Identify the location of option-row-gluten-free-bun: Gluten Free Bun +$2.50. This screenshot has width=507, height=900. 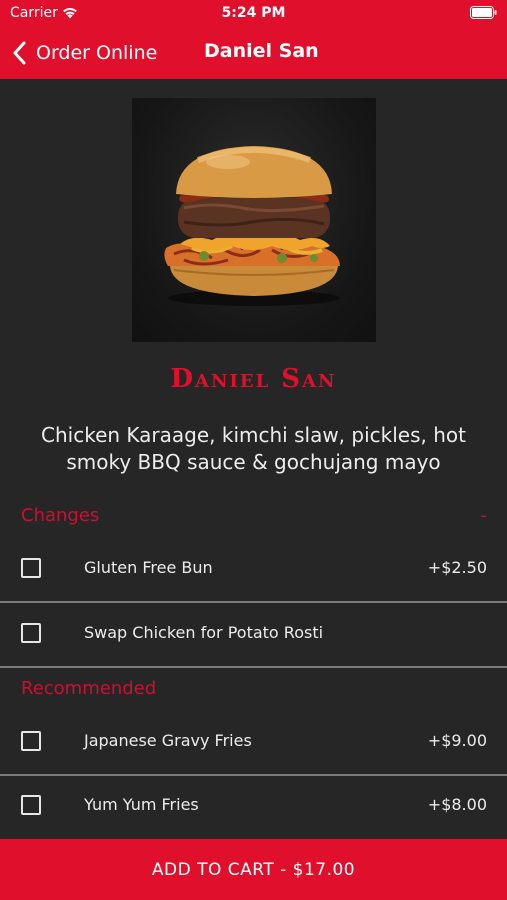
(253, 570).